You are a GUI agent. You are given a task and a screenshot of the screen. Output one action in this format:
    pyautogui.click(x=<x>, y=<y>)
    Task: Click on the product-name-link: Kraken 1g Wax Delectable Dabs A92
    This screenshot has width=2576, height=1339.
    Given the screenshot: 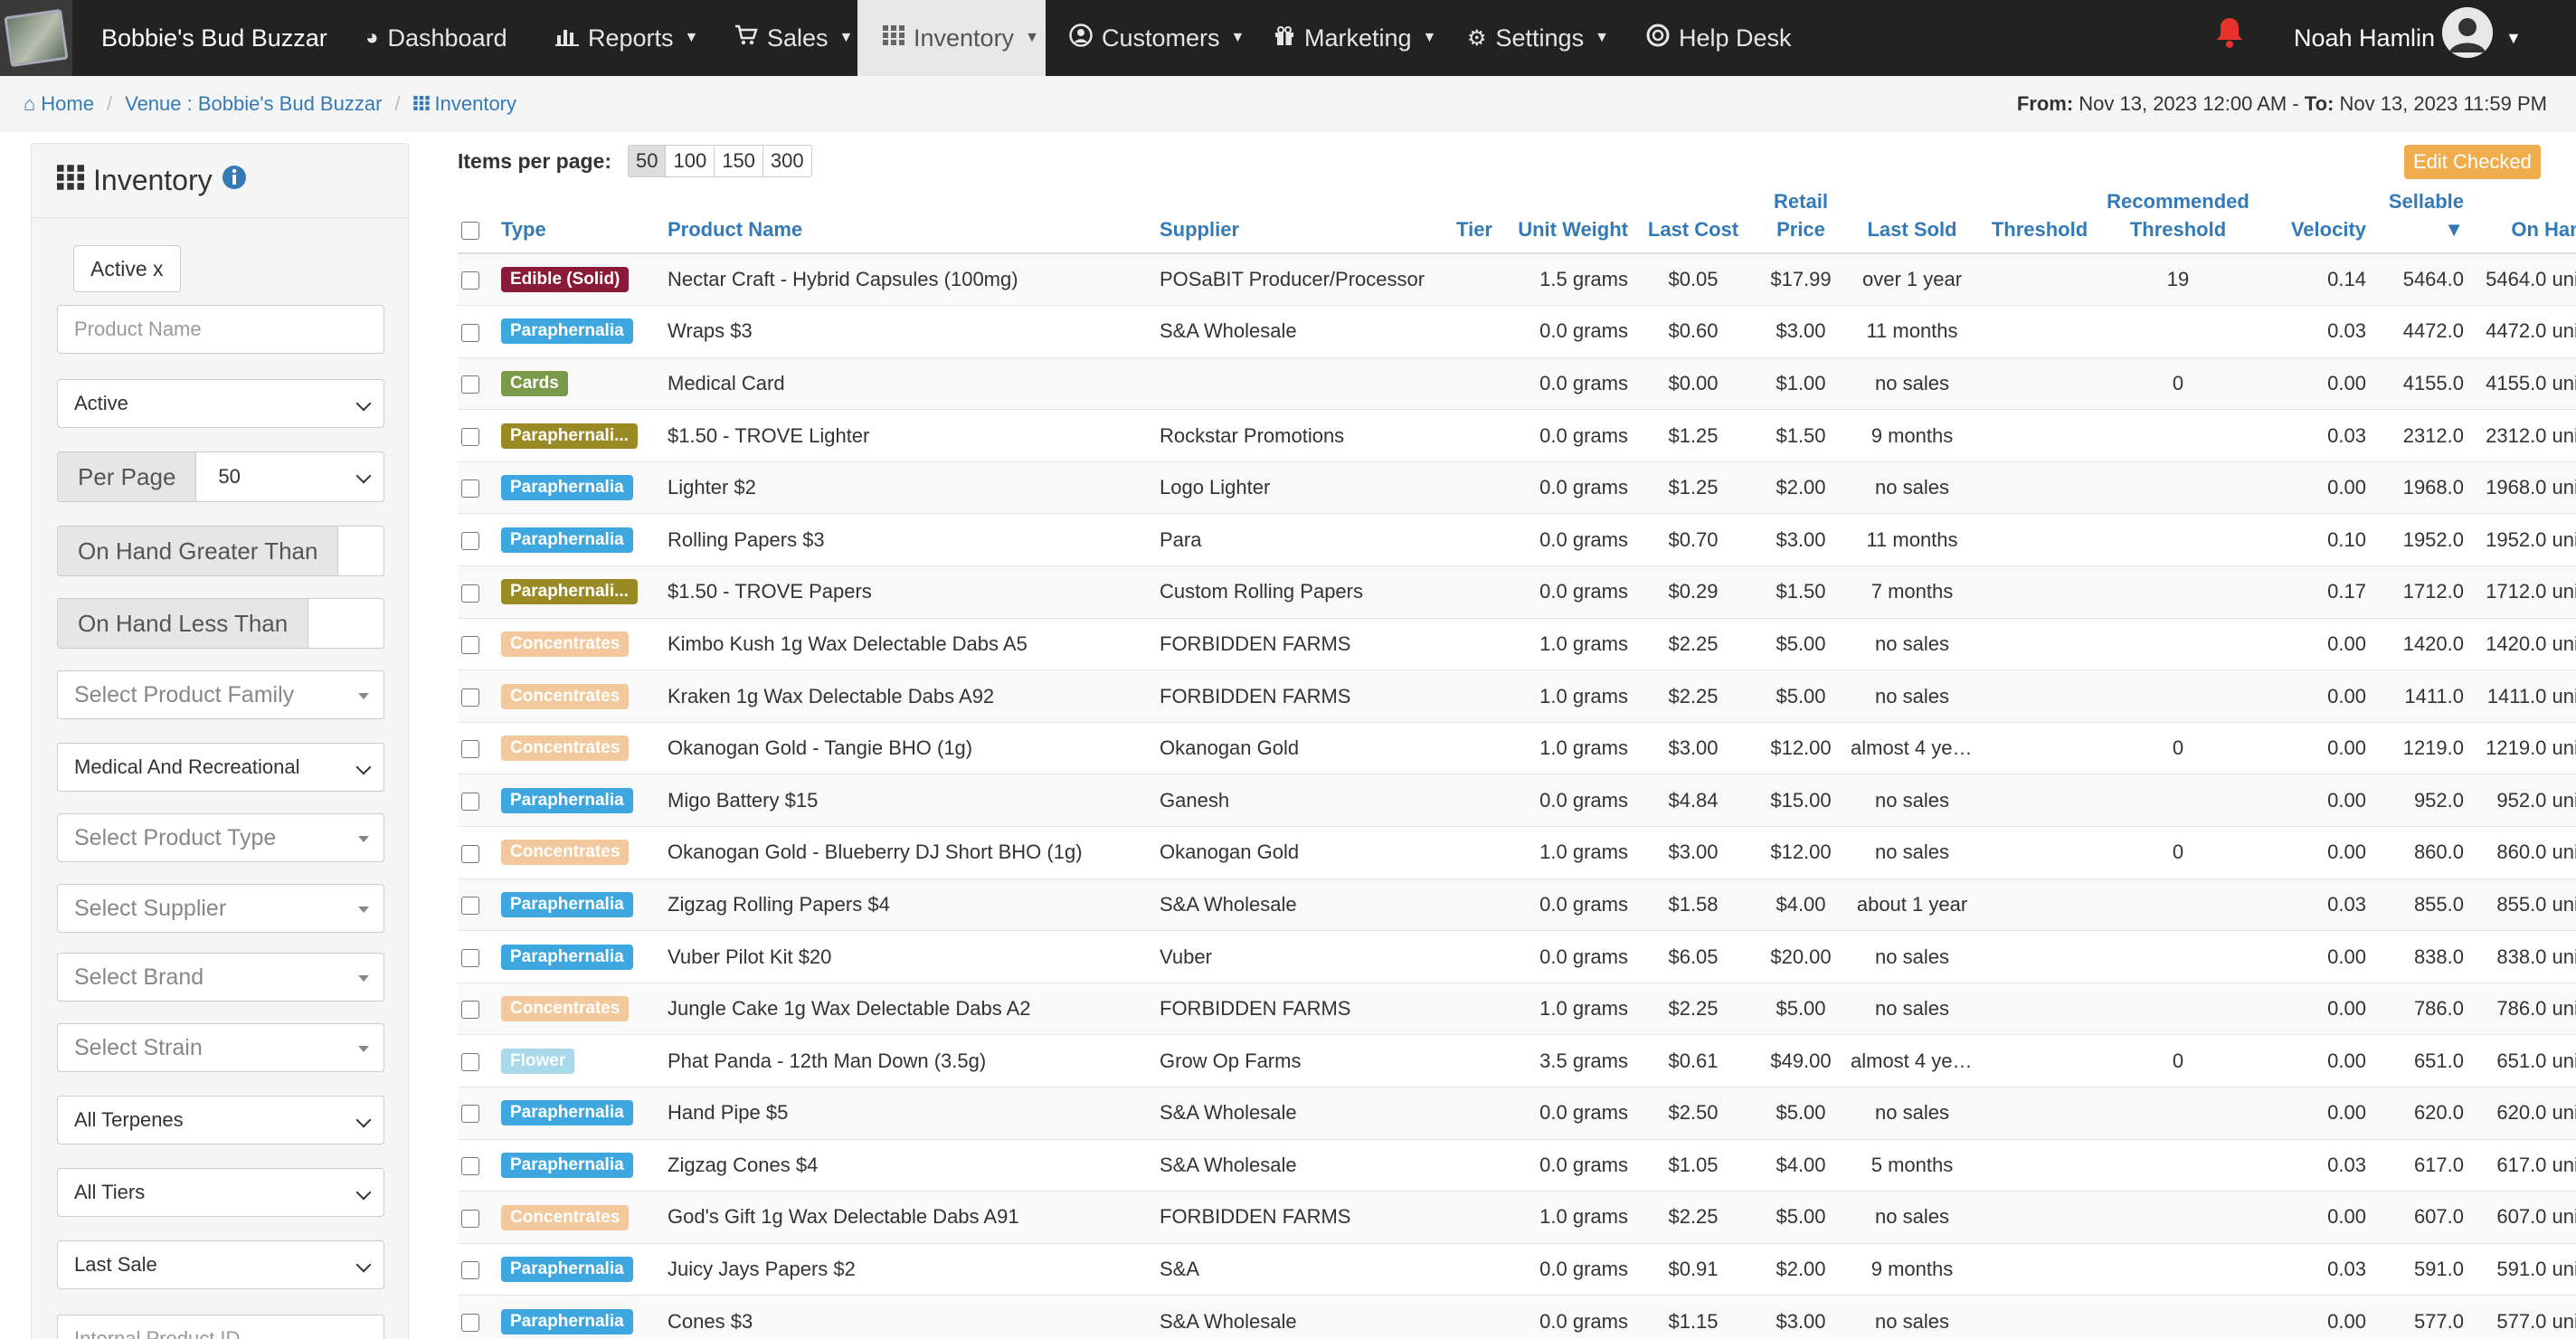 What is the action you would take?
    pyautogui.click(x=910, y=696)
    